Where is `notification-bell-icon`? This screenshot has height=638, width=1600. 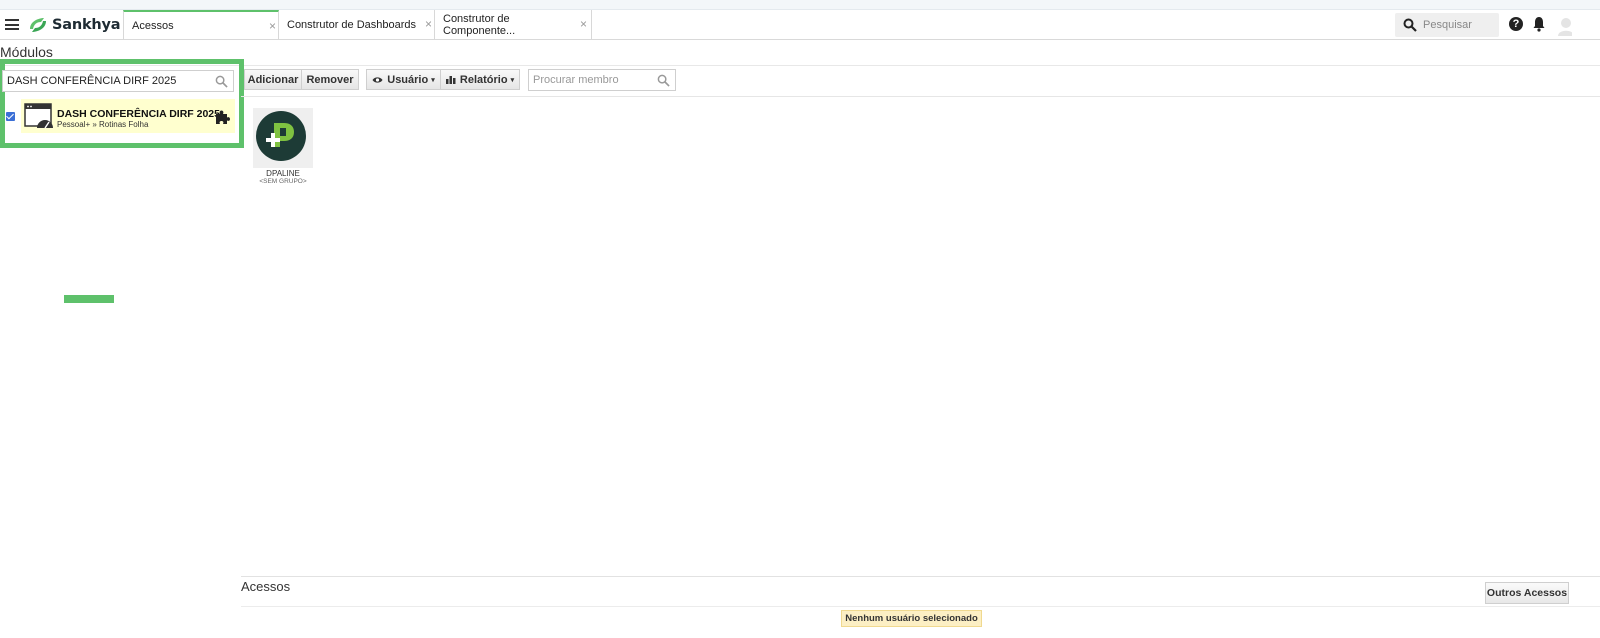 notification-bell-icon is located at coordinates (1539, 24).